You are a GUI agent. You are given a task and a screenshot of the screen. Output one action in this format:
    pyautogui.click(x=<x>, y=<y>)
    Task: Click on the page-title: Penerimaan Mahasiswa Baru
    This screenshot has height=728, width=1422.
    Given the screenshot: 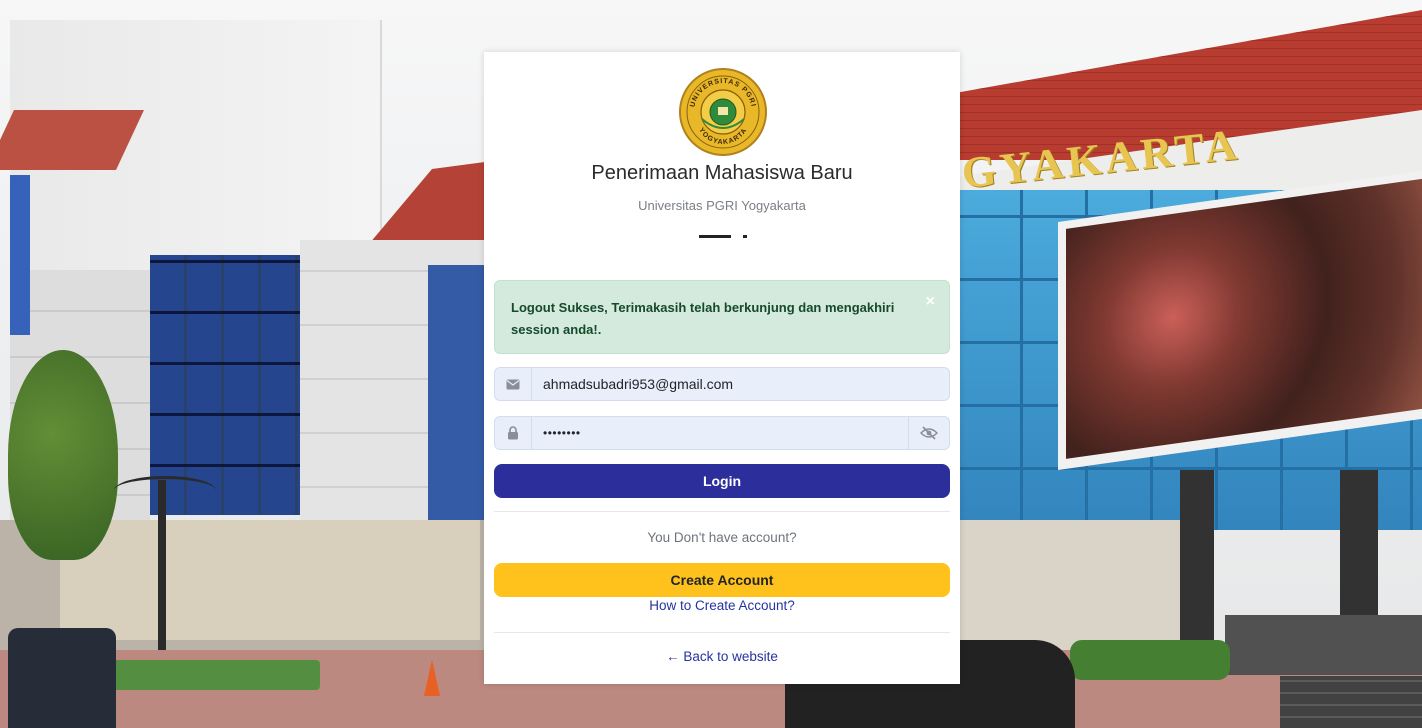 What is the action you would take?
    pyautogui.click(x=722, y=173)
    